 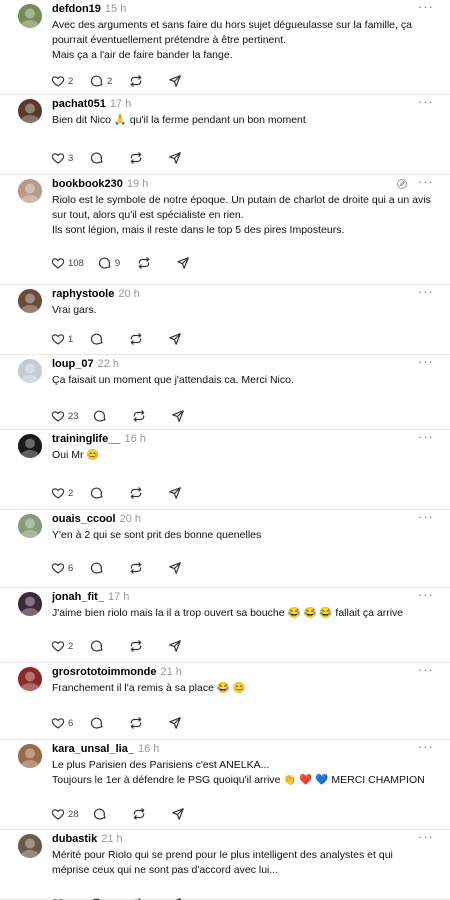 What do you see at coordinates (78, 597) in the screenshot?
I see `username: jonah_fit_` at bounding box center [78, 597].